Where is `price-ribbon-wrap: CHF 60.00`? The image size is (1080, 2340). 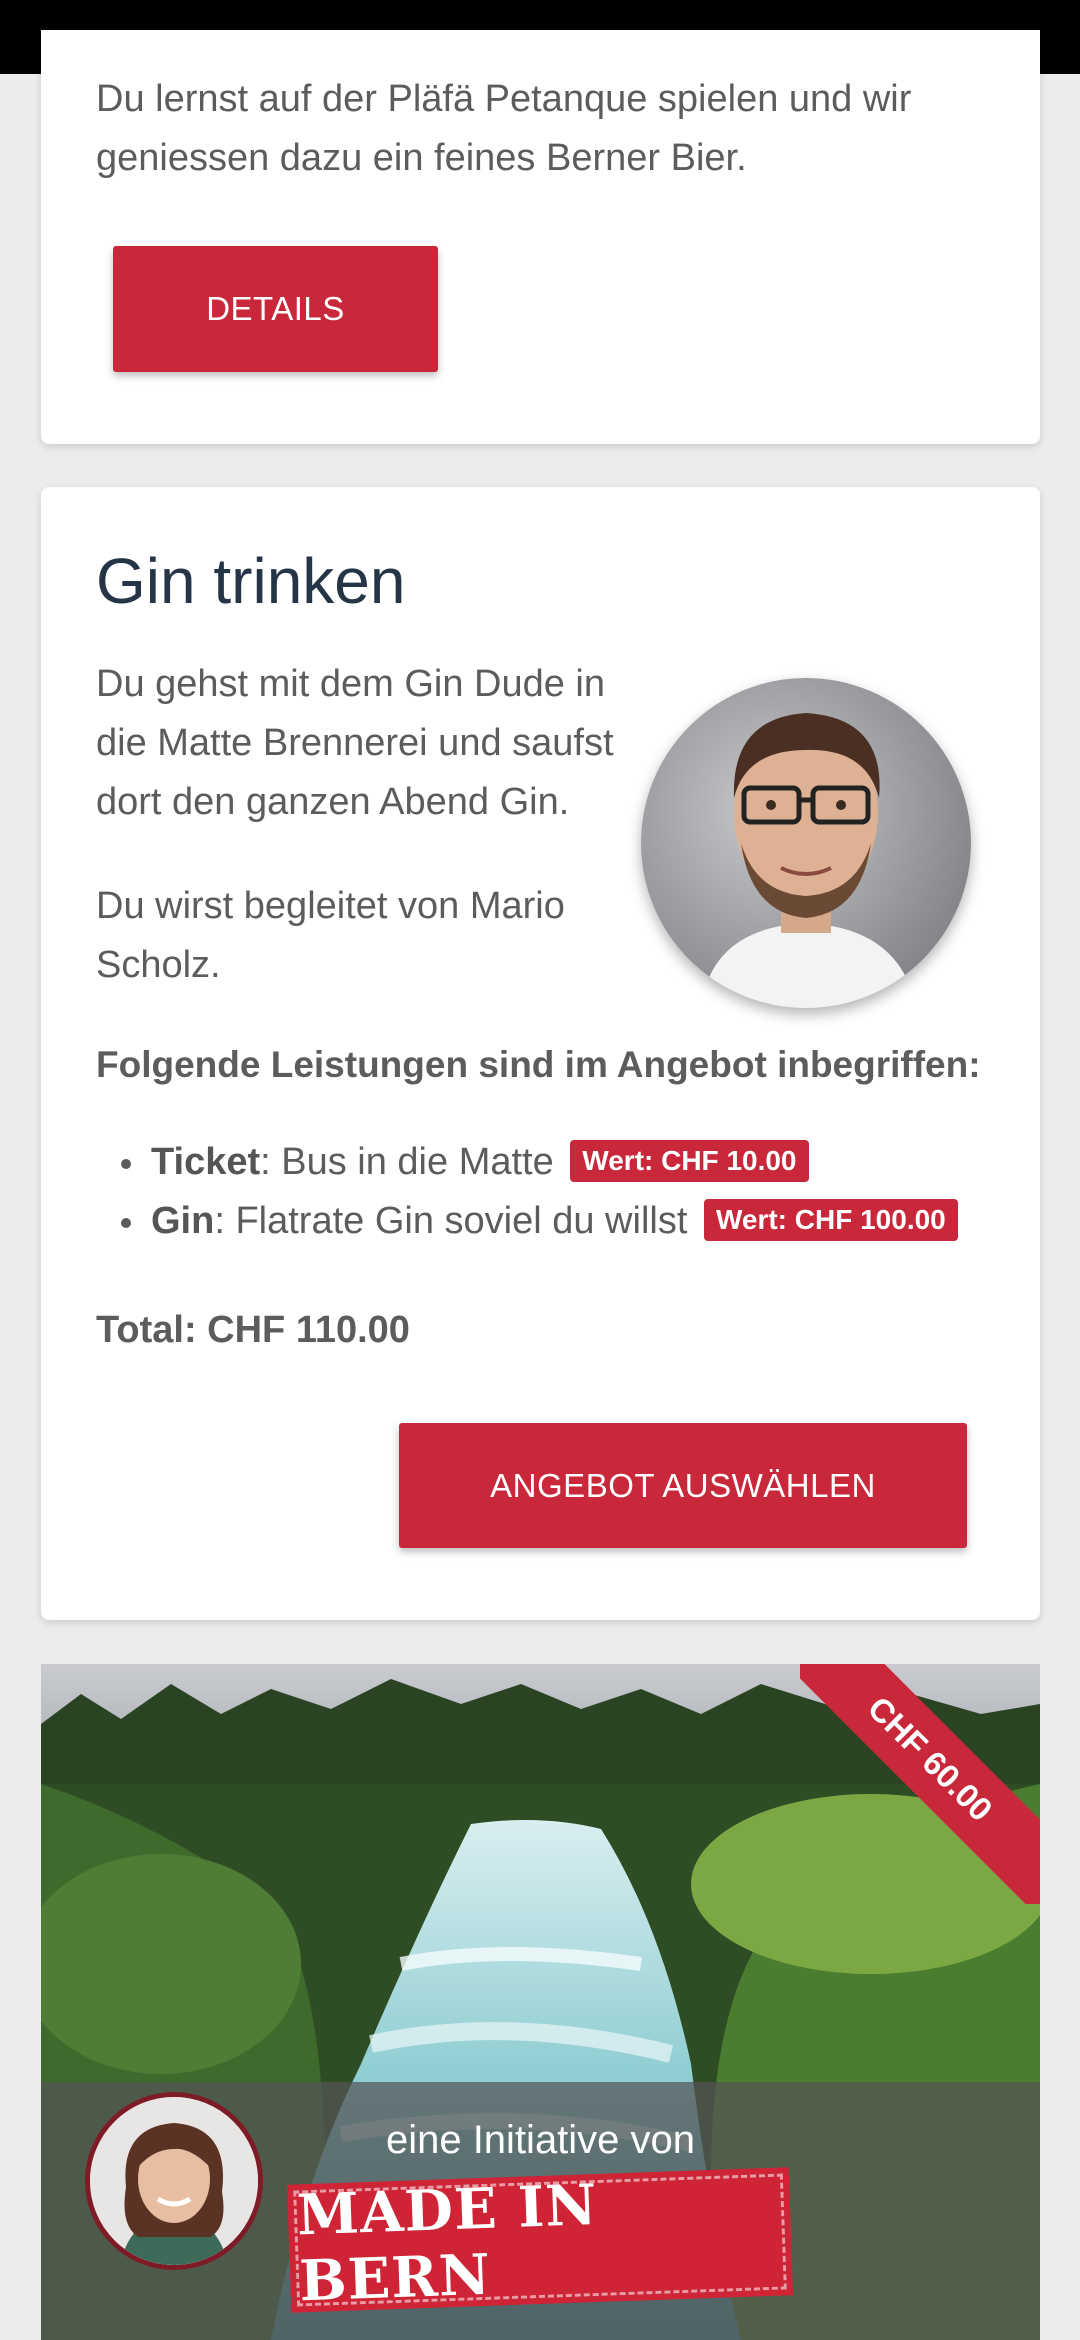
price-ribbon-wrap: CHF 60.00 is located at coordinates (920, 1784).